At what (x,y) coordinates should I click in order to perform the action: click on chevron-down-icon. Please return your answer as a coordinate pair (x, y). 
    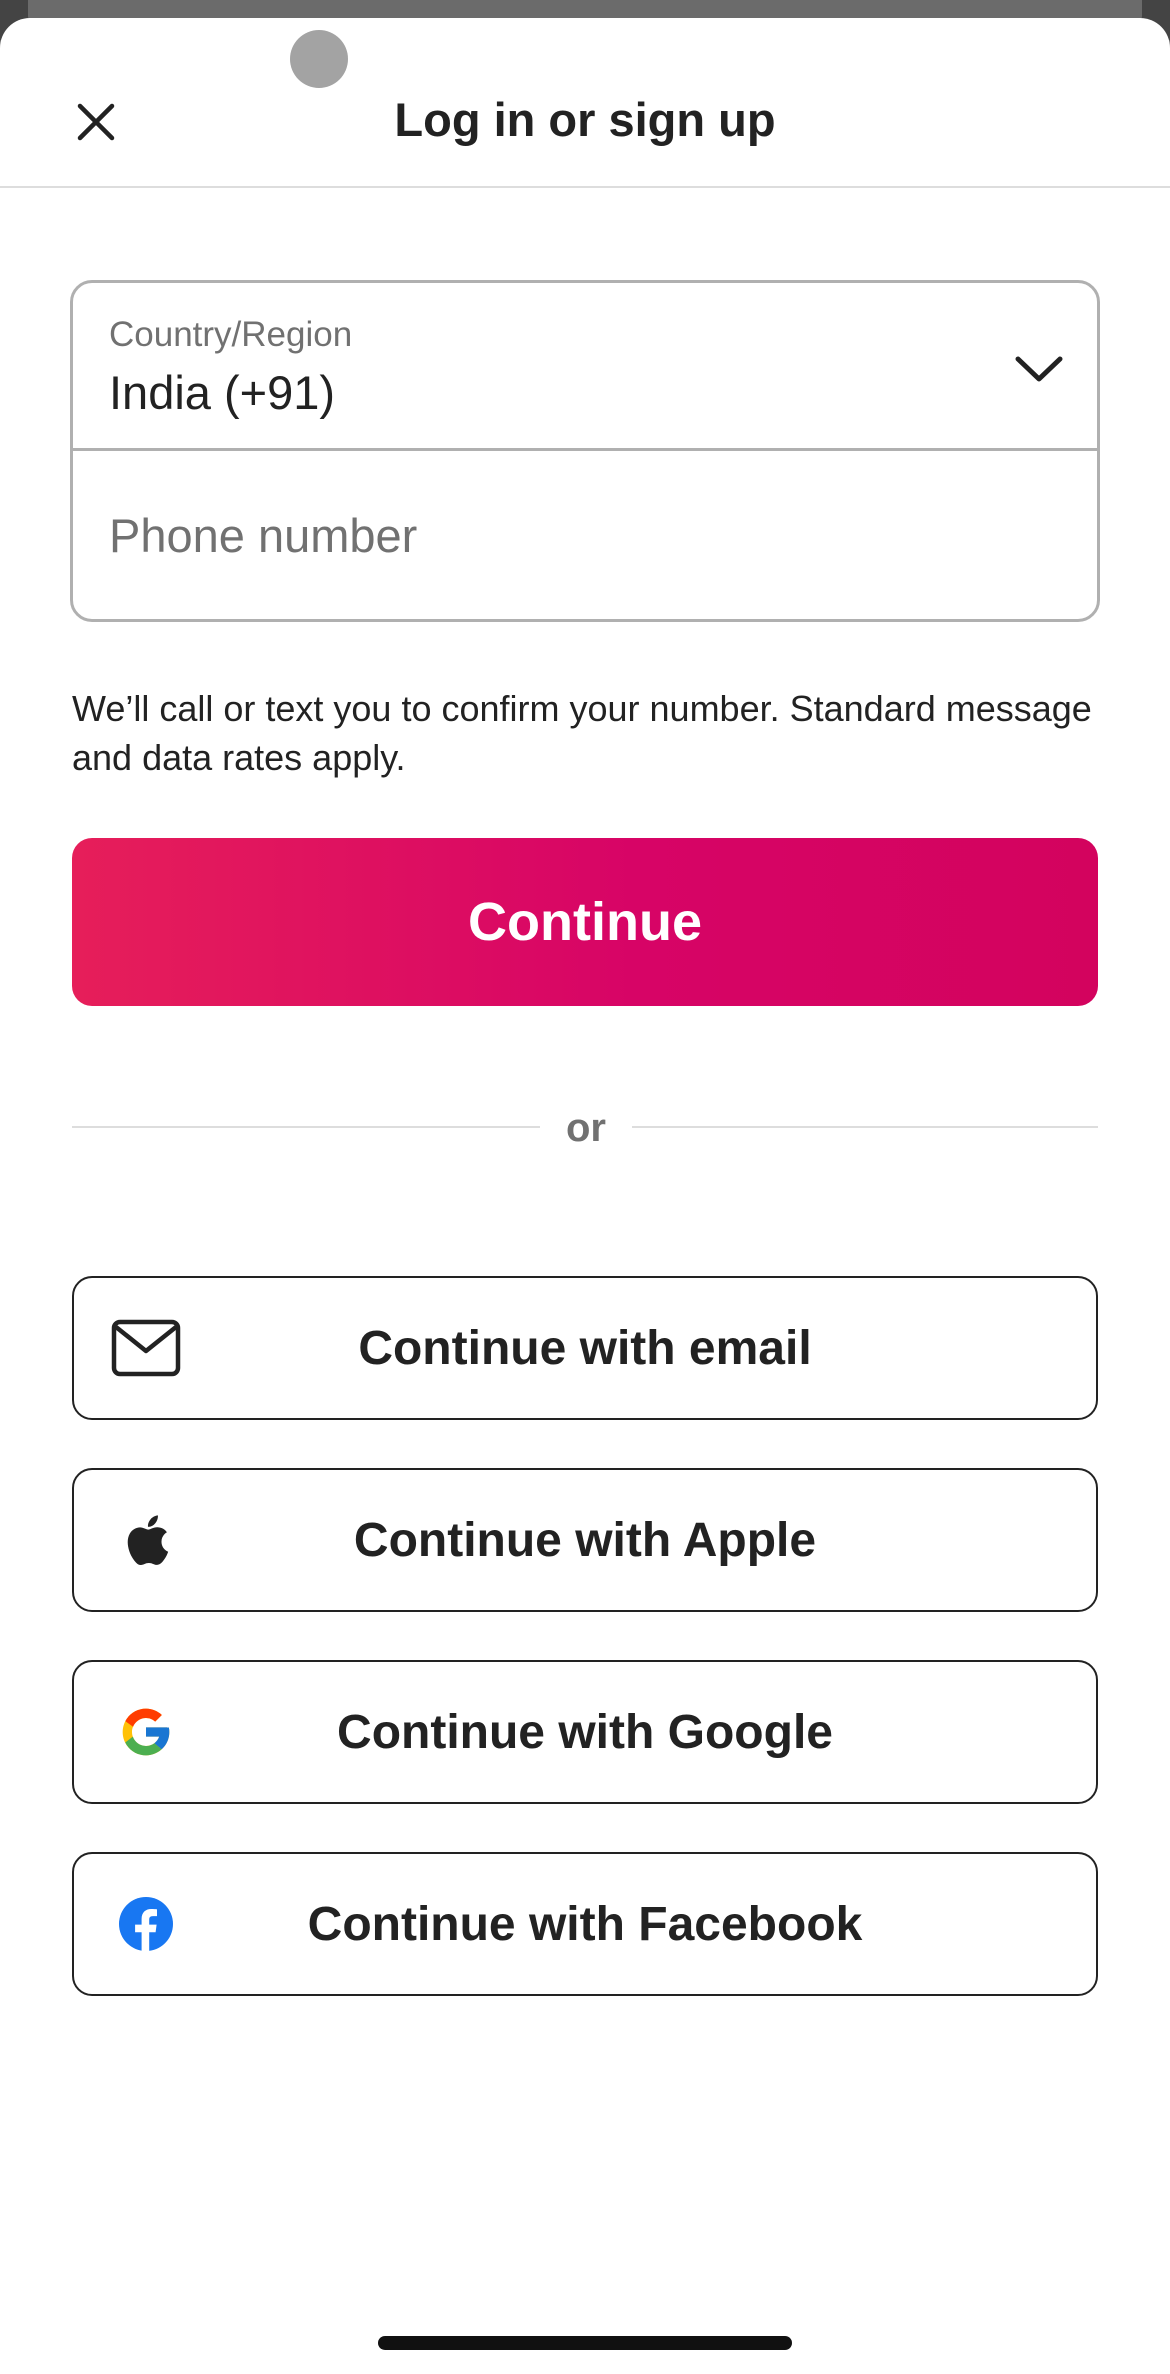
    Looking at the image, I should click on (1039, 369).